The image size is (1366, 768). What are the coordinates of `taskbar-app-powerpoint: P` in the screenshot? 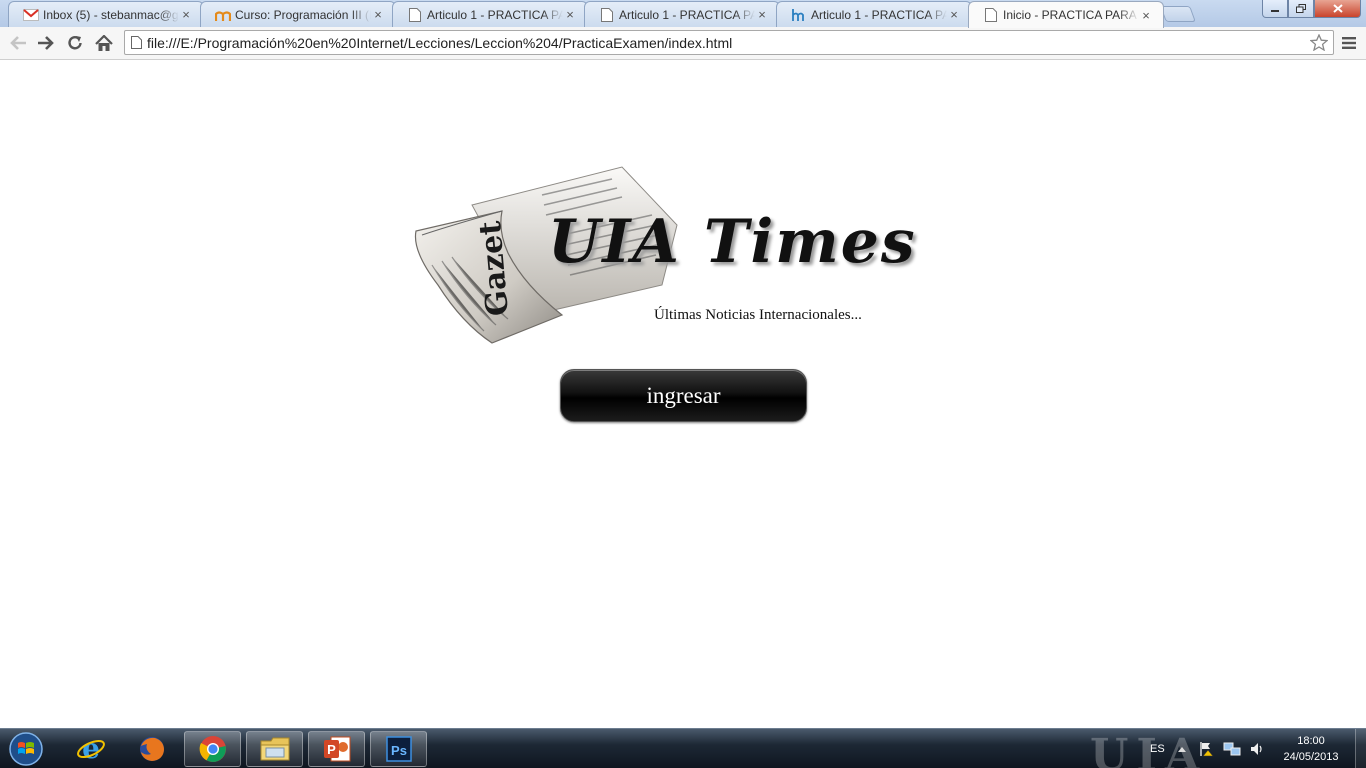 It's located at (336, 749).